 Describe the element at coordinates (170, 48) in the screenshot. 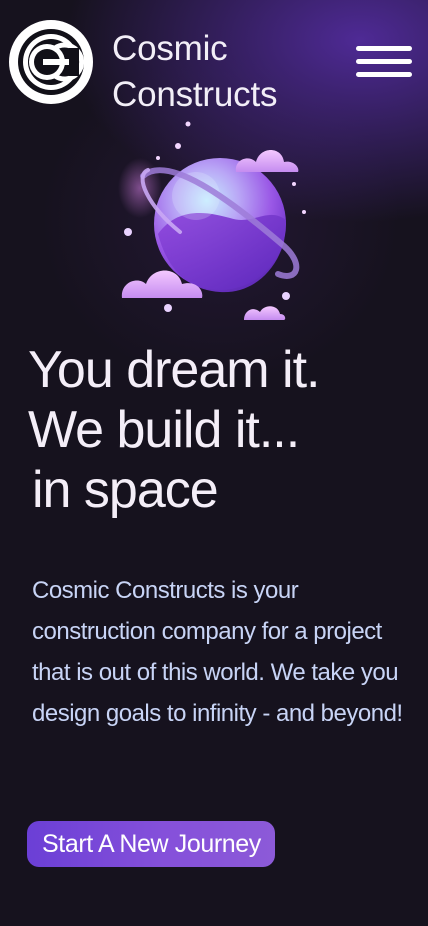

I see `brand-name-line1: Cosmic` at that location.